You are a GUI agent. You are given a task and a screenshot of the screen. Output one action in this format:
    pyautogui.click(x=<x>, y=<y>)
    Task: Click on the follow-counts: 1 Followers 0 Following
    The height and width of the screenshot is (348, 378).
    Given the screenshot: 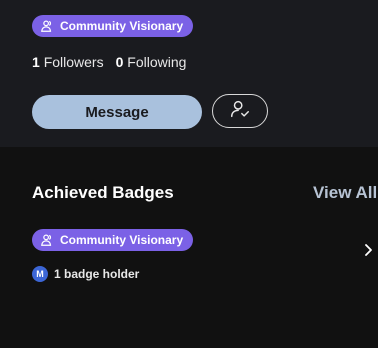 What is the action you would take?
    pyautogui.click(x=109, y=62)
    